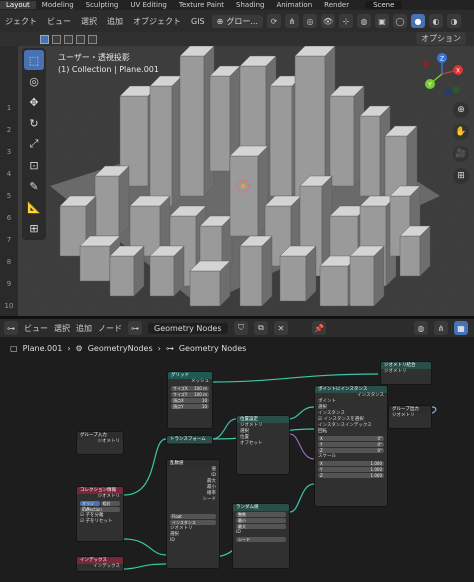 The width and height of the screenshot is (474, 582). What do you see at coordinates (44, 39) in the screenshot?
I see `select-mode-set-icon` at bounding box center [44, 39].